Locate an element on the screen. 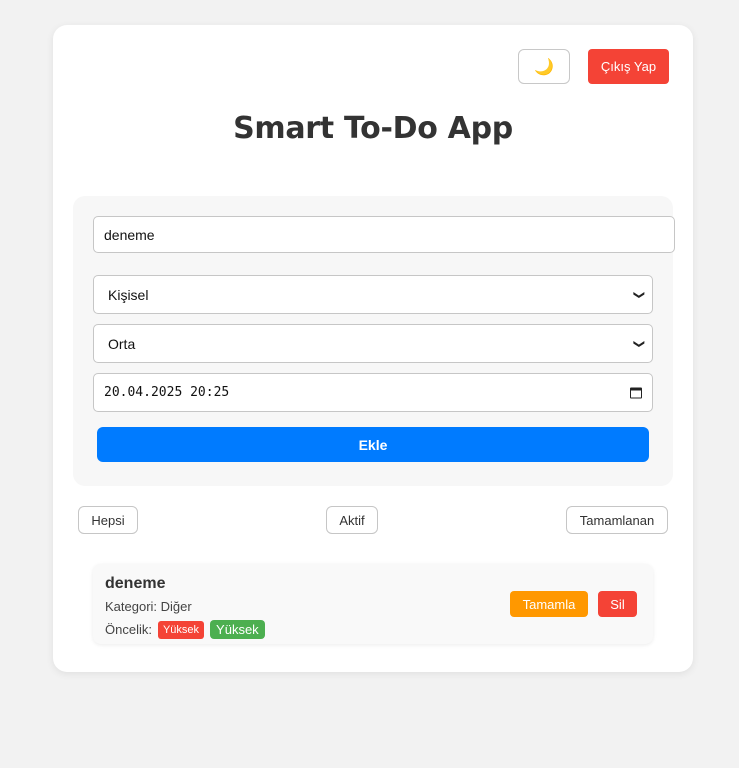 This screenshot has height=768, width=739. add-task-button: Ekle is located at coordinates (373, 444).